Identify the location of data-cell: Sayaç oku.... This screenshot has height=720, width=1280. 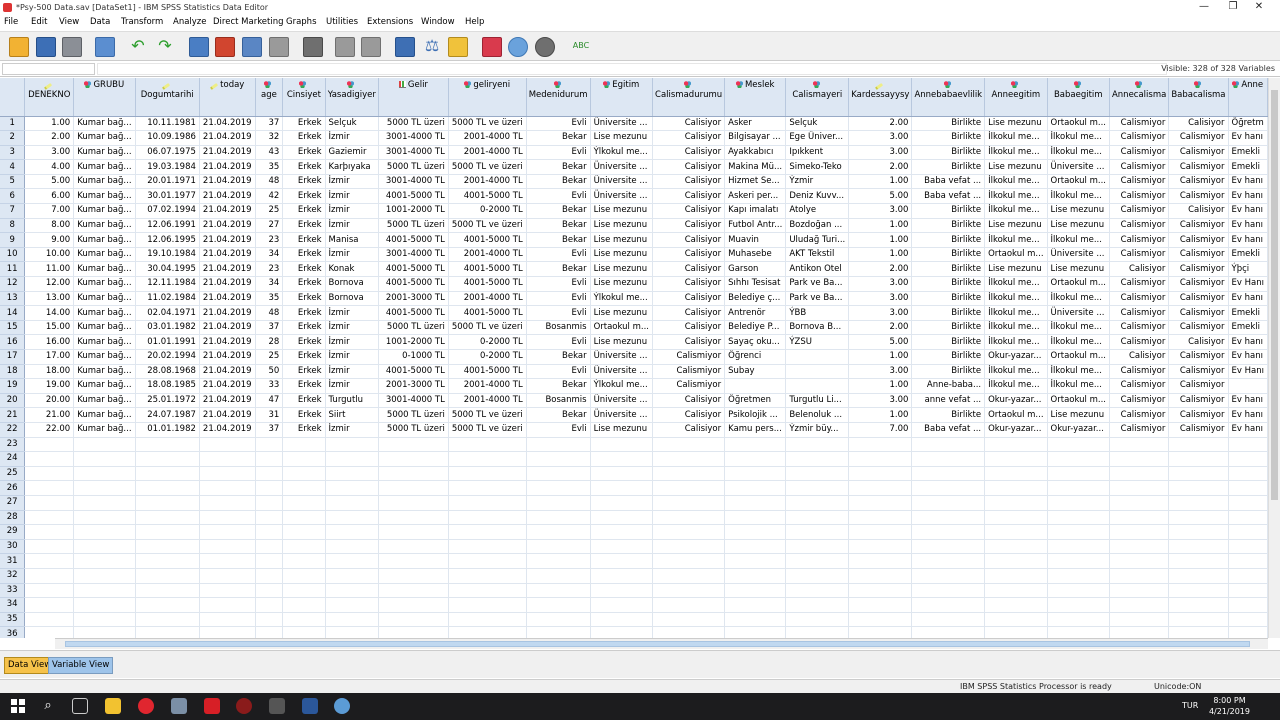
(755, 342).